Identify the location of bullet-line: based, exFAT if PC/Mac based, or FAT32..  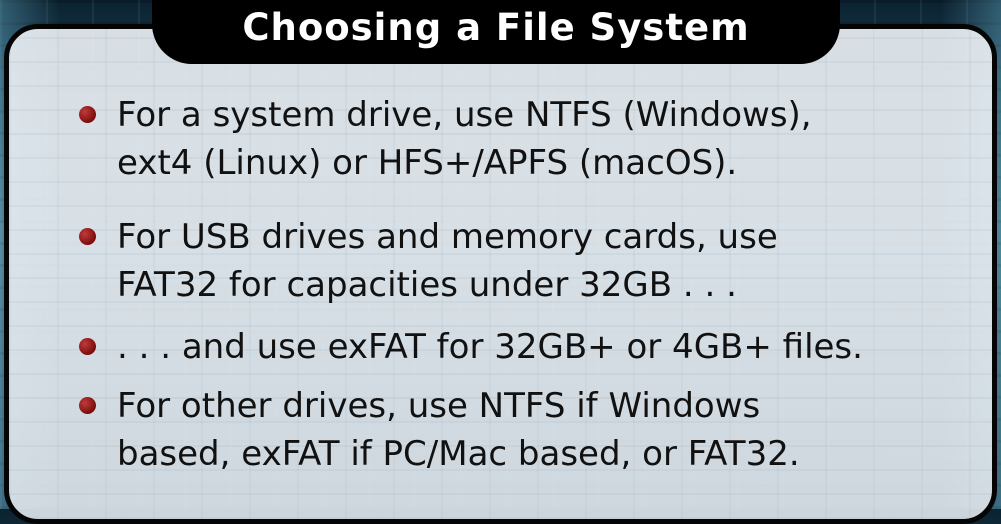
(458, 454).